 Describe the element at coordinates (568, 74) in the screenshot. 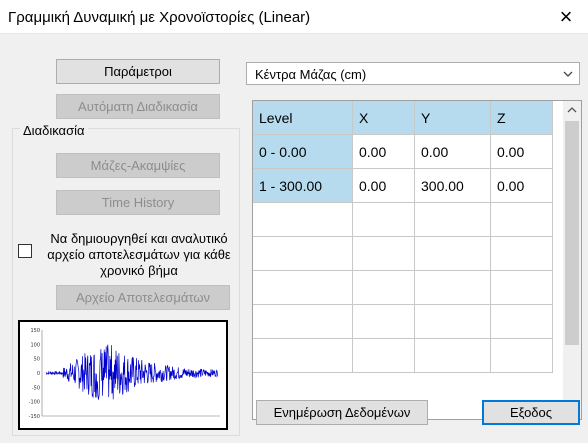

I see `chevron-down-icon` at that location.